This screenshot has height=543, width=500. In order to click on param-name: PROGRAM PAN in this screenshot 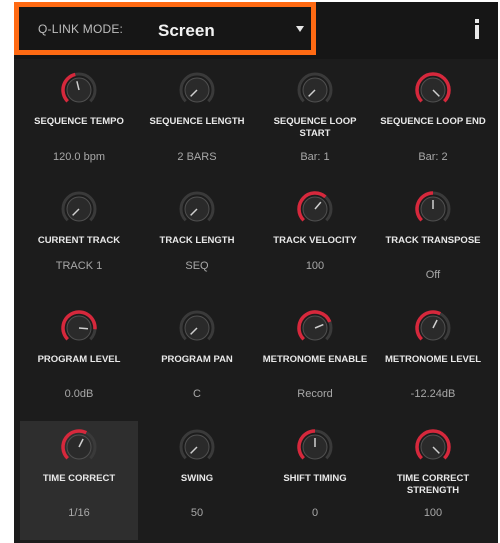, I will do `click(197, 359)`.